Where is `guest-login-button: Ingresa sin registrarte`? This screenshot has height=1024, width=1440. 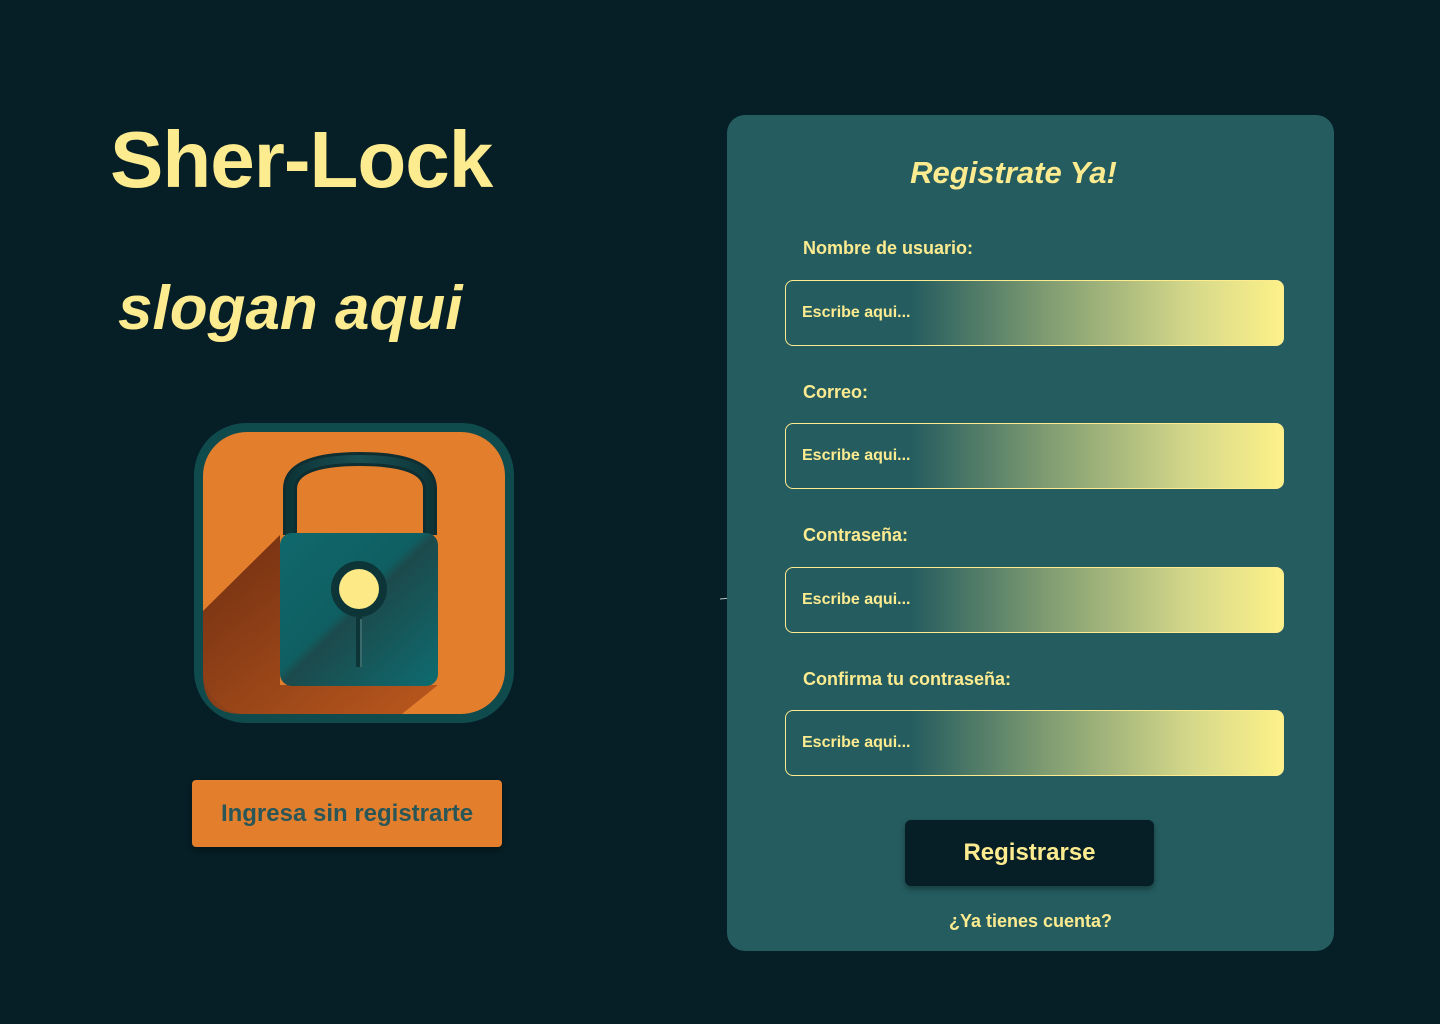
guest-login-button: Ingresa sin registrarte is located at coordinates (347, 813).